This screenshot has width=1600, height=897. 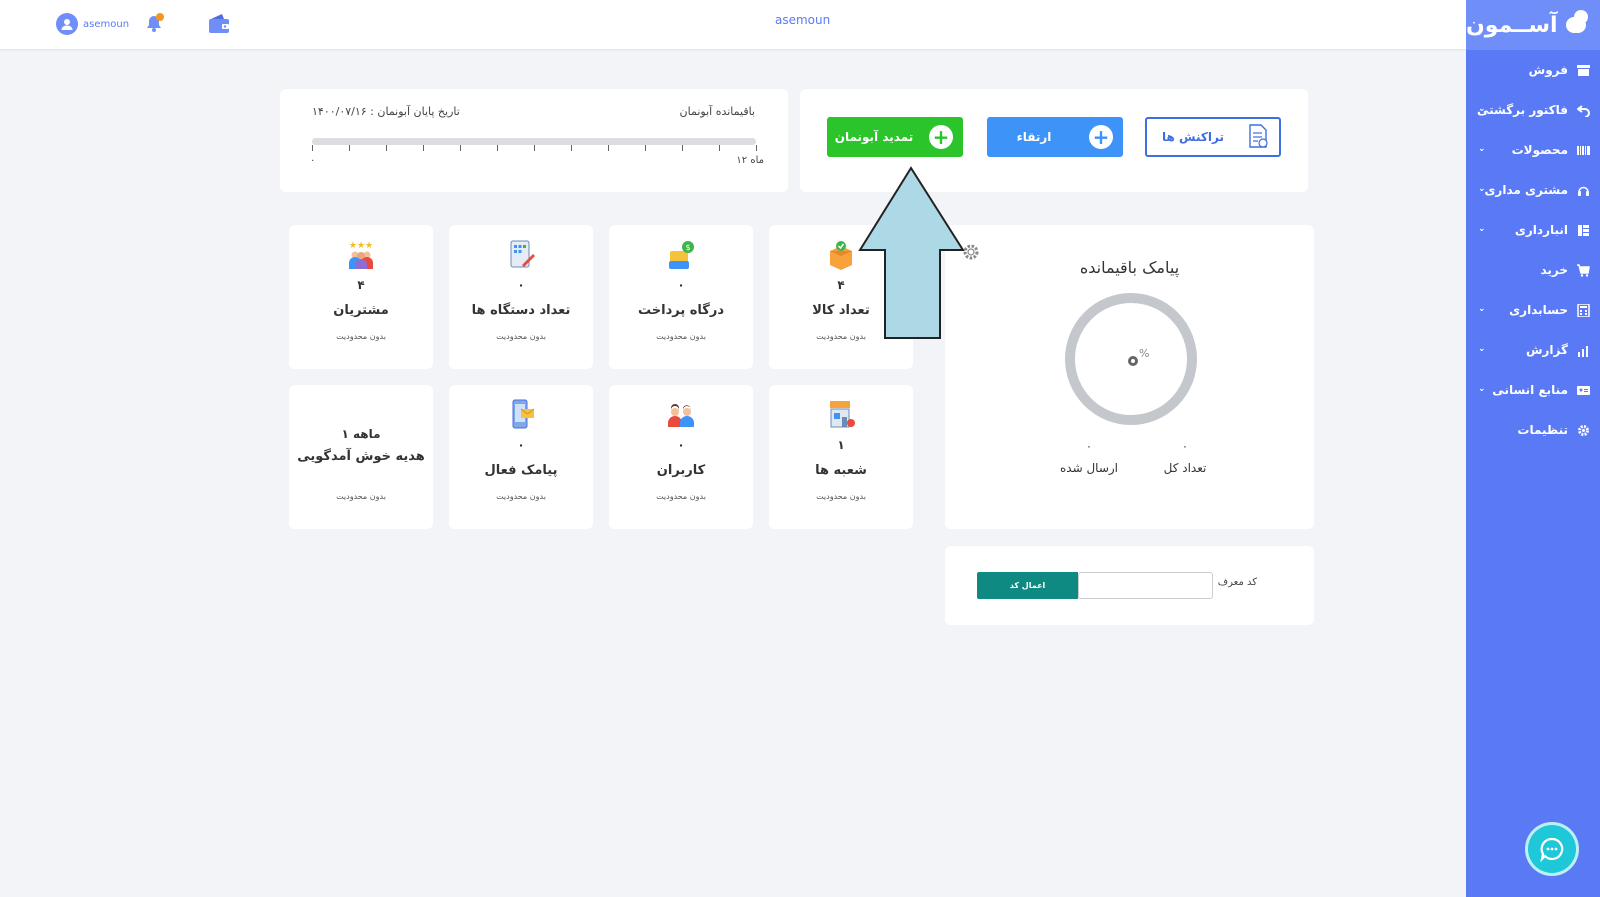 I want to click on sidebar-item-warehouse: ⌄ انبارداری, so click(x=1533, y=230).